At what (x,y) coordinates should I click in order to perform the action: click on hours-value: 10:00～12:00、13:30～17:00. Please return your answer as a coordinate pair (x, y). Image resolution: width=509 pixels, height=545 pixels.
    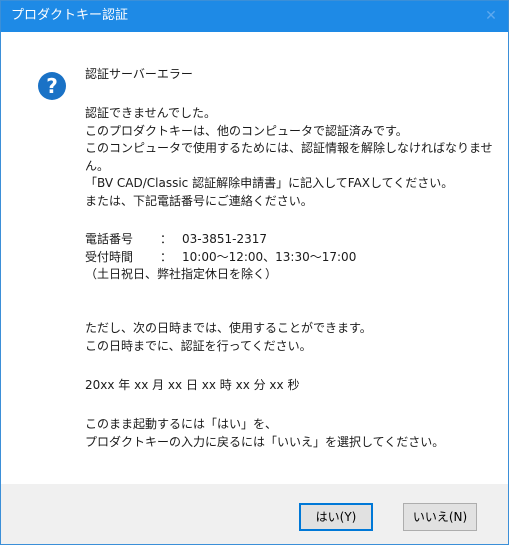
    Looking at the image, I should click on (269, 256).